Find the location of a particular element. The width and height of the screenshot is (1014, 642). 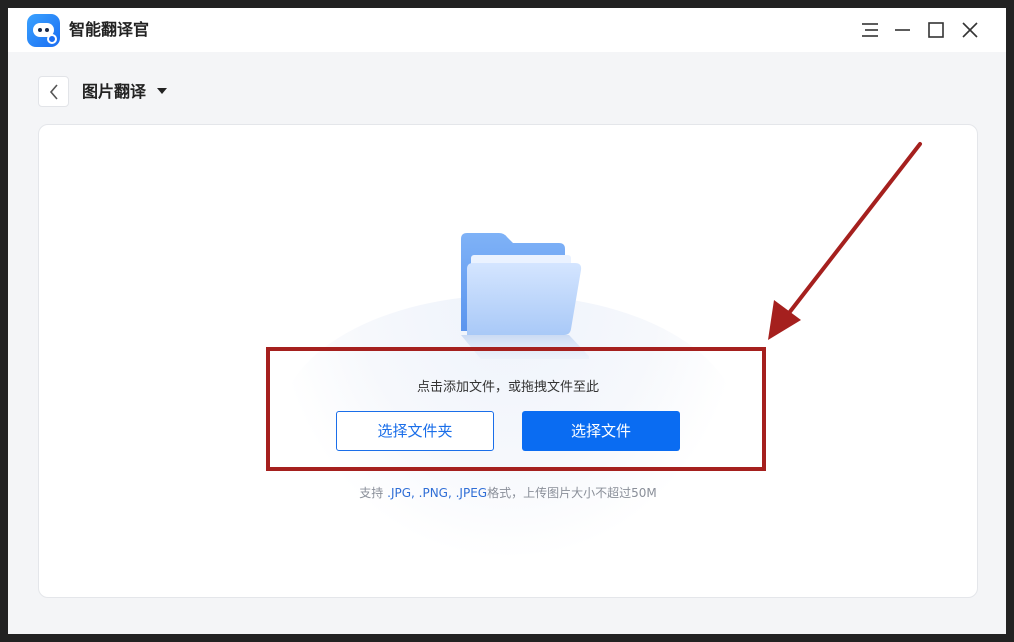

folder-icon is located at coordinates (525, 296).